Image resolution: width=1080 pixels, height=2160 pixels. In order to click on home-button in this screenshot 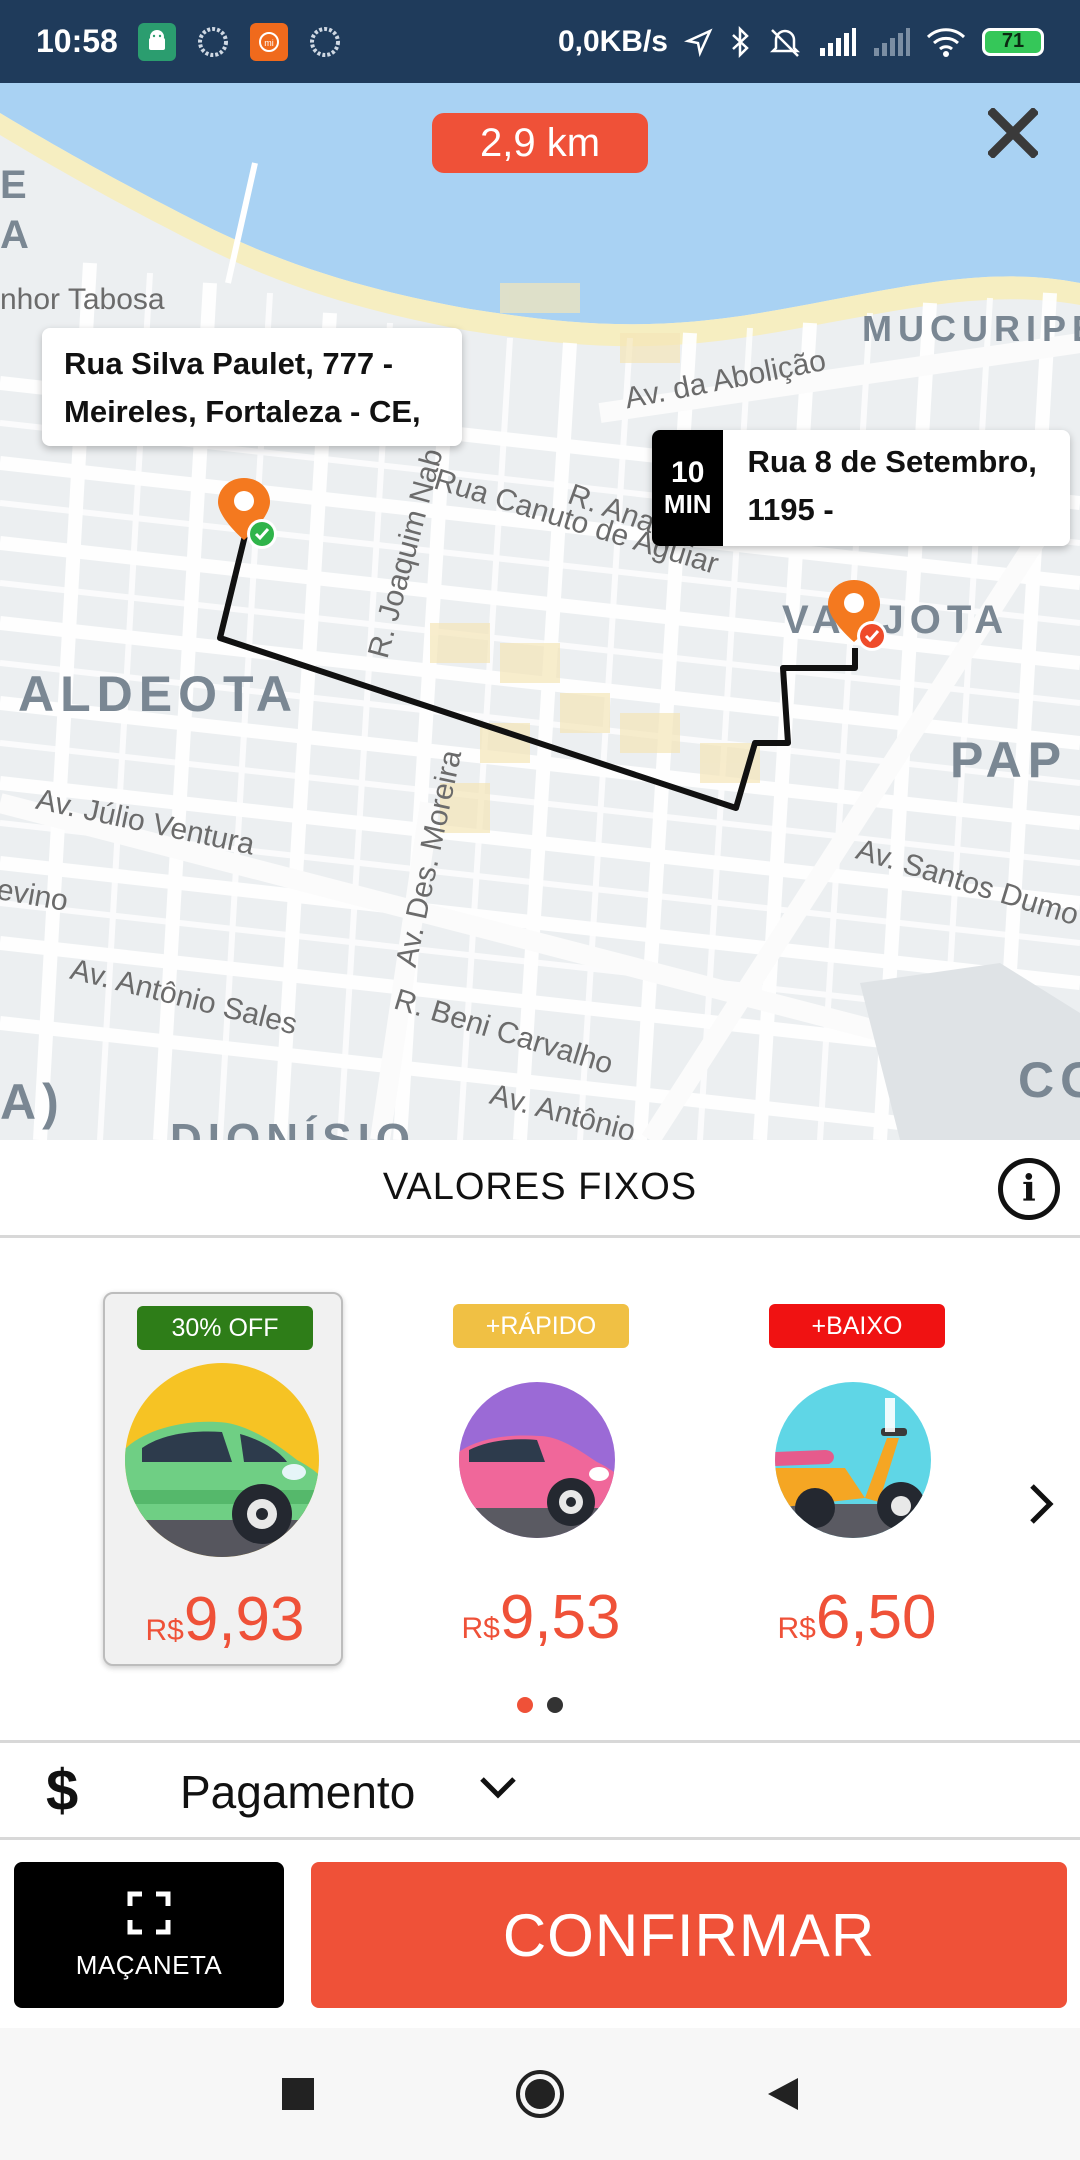, I will do `click(540, 2094)`.